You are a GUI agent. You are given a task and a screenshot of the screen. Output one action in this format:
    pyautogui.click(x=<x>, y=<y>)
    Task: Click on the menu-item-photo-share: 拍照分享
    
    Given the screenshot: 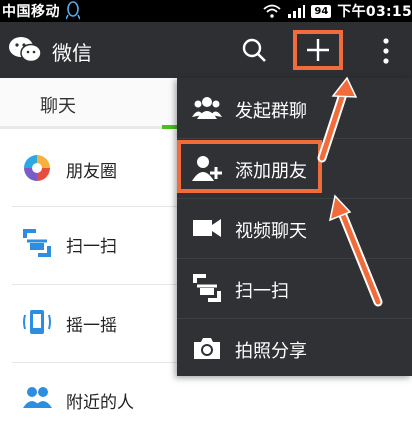 What is the action you would take?
    pyautogui.click(x=294, y=348)
    